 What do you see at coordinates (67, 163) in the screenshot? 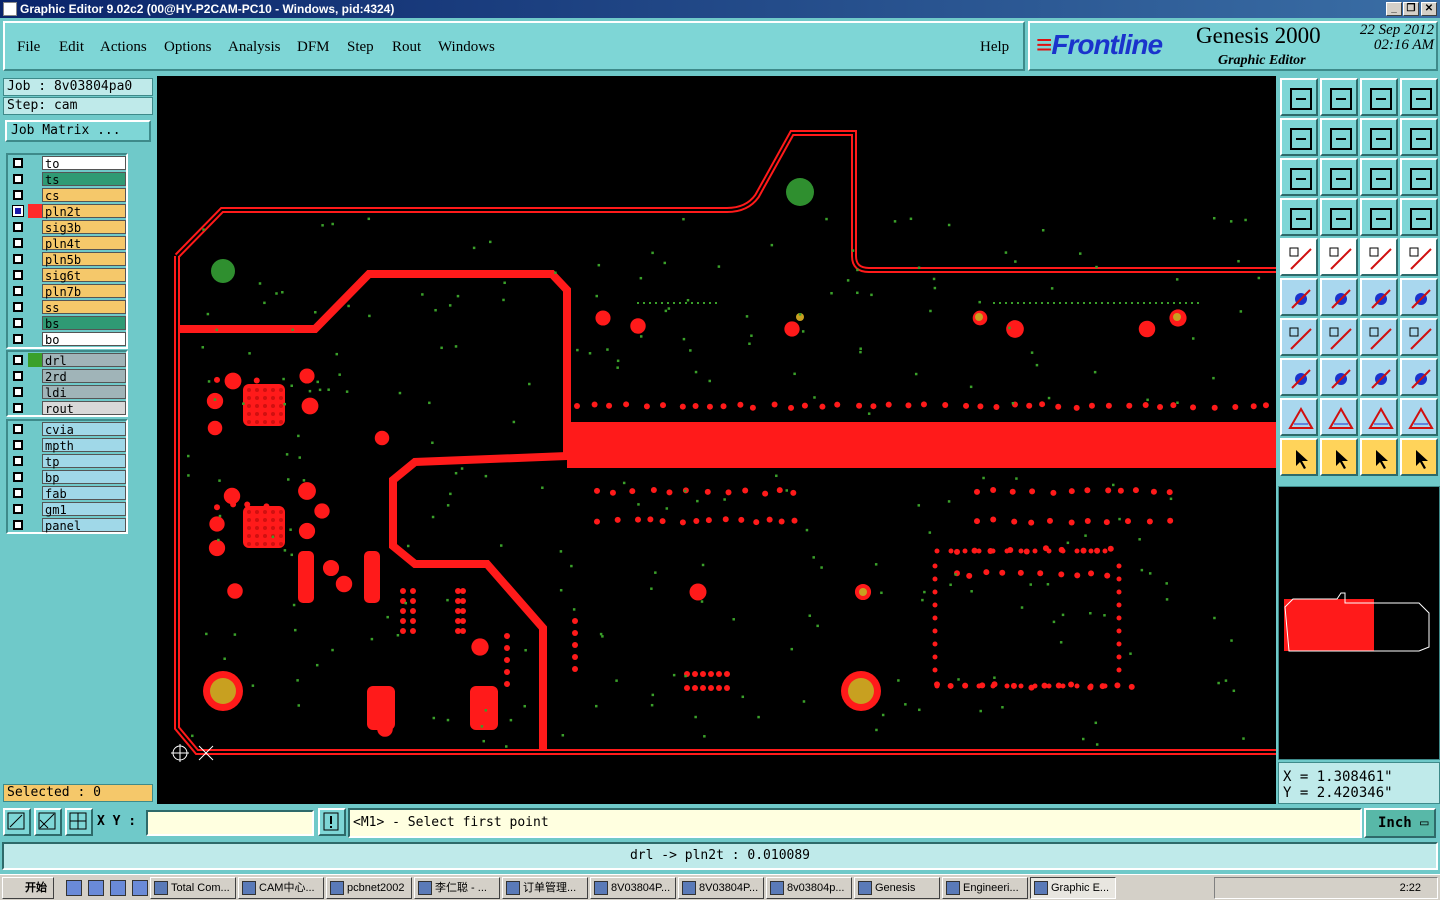
I see `layer-row-to: to` at bounding box center [67, 163].